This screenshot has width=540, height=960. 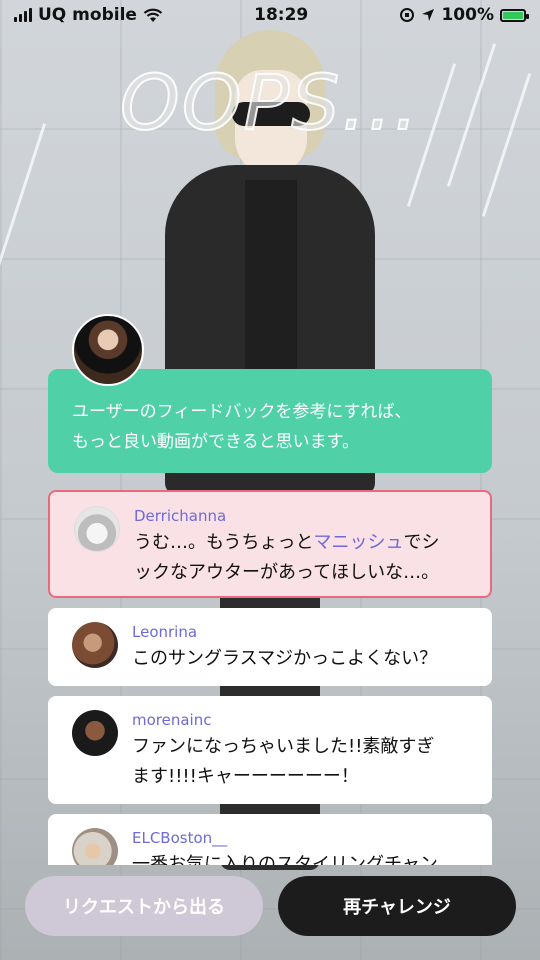 What do you see at coordinates (153, 15) in the screenshot?
I see `wifi-icon` at bounding box center [153, 15].